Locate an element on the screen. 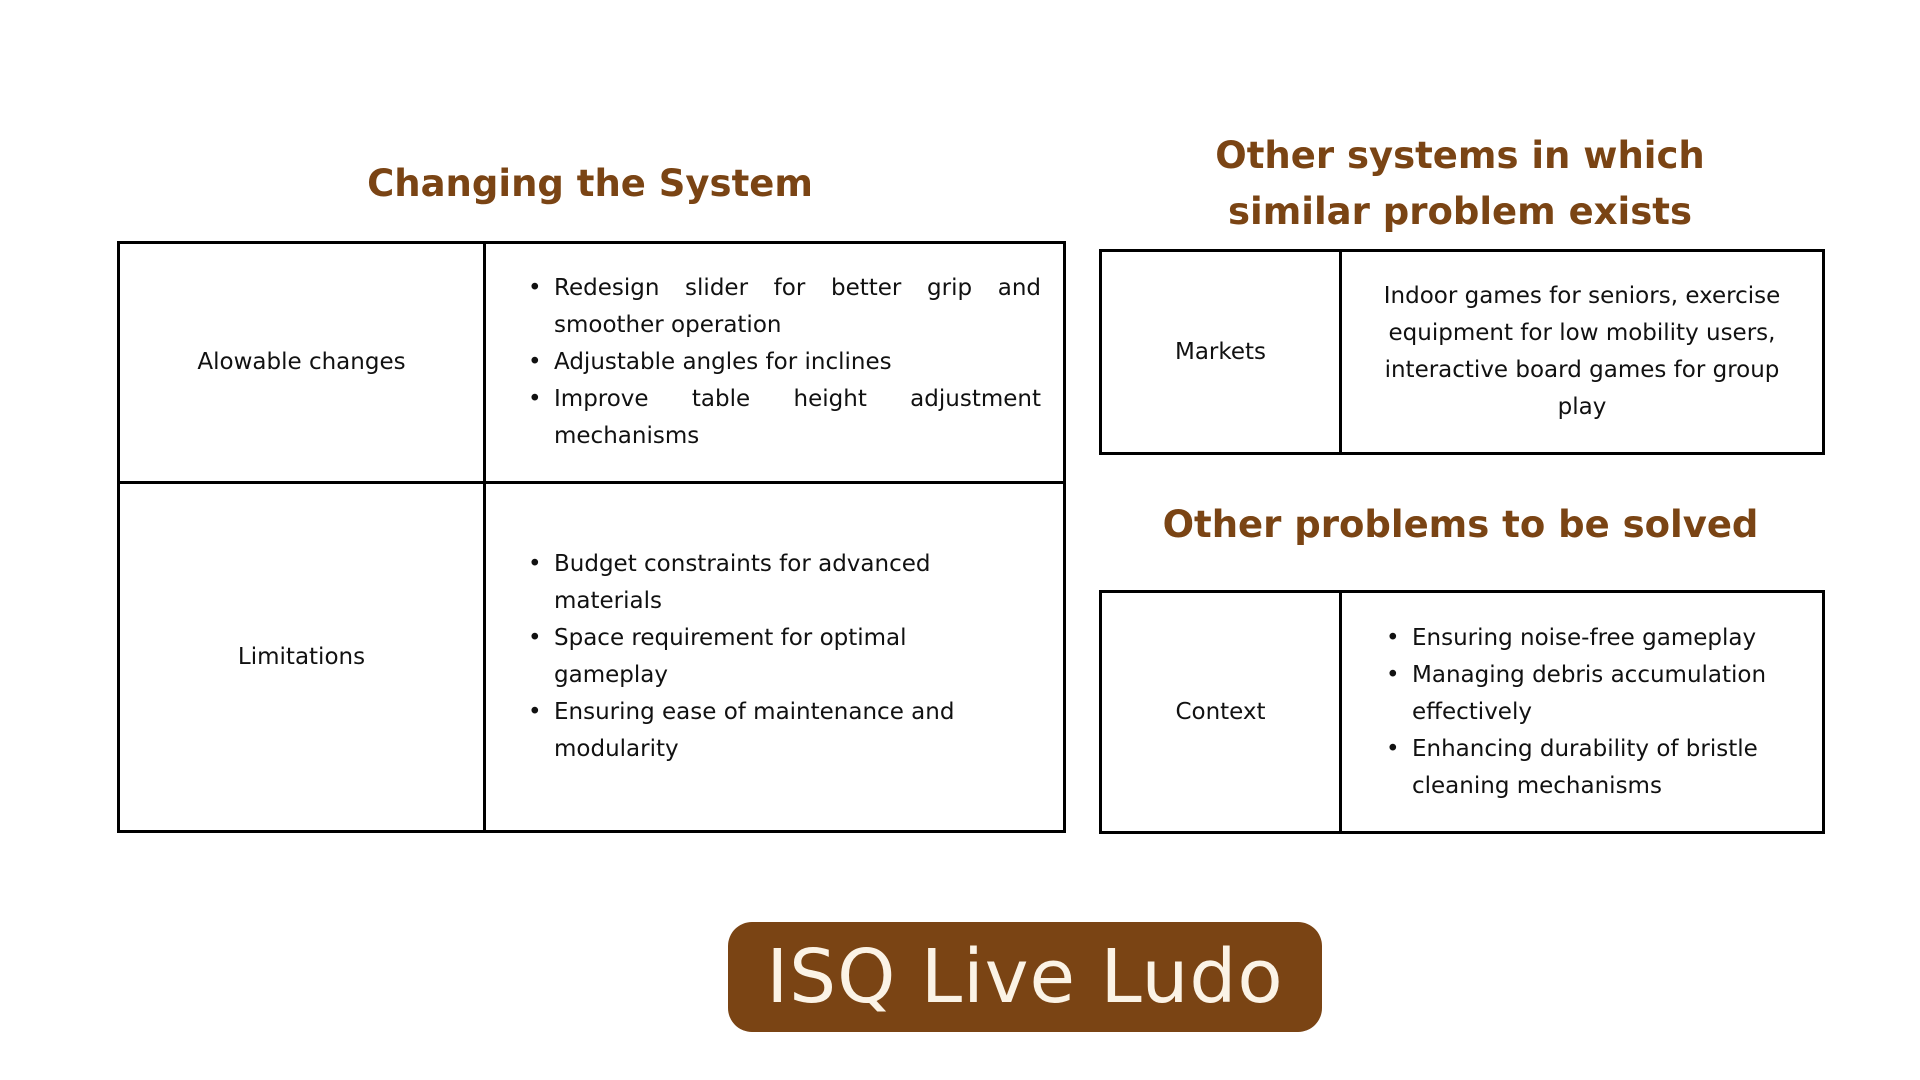 Image resolution: width=1920 pixels, height=1080 pixels. markets-label: Markets is located at coordinates (1220, 352).